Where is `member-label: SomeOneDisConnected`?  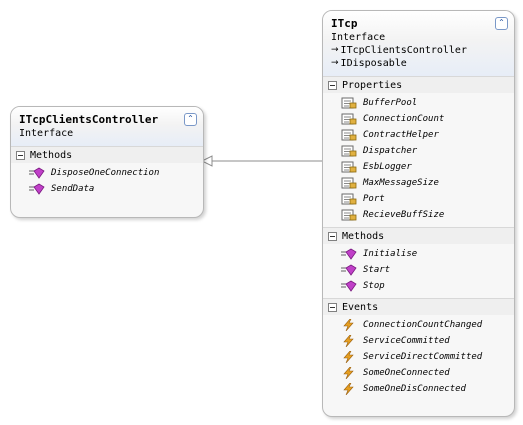
member-label: SomeOneDisConnected is located at coordinates (414, 389).